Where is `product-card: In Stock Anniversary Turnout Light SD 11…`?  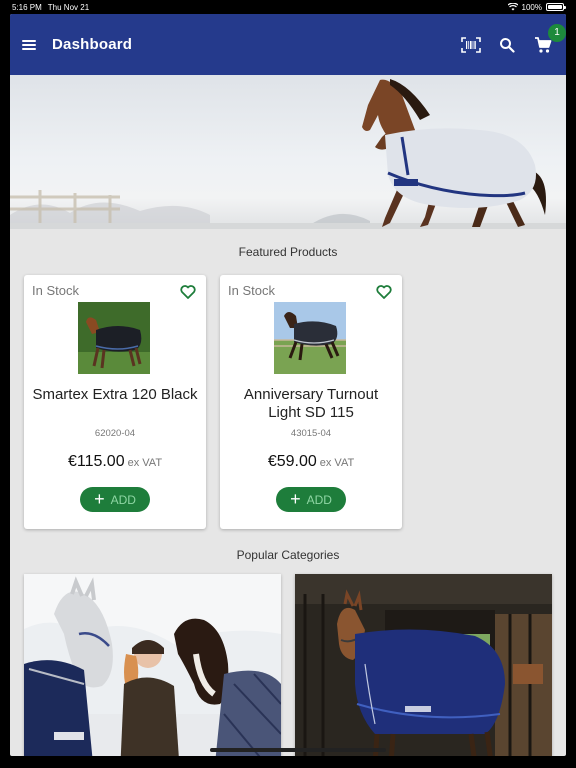
product-card: In Stock Anniversary Turnout Light SD 11… is located at coordinates (311, 402).